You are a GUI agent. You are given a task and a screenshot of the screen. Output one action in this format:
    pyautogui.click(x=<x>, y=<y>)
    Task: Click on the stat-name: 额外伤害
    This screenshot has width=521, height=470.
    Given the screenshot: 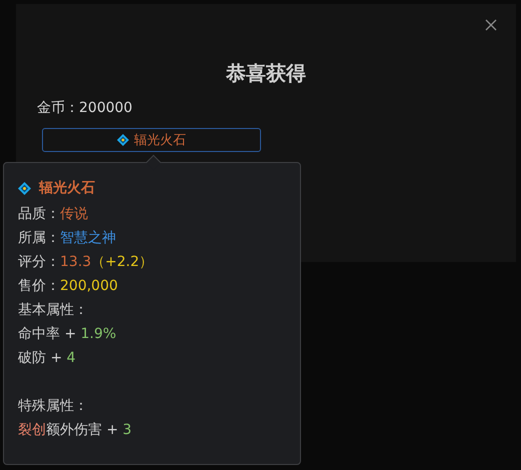 What is the action you would take?
    pyautogui.click(x=74, y=430)
    